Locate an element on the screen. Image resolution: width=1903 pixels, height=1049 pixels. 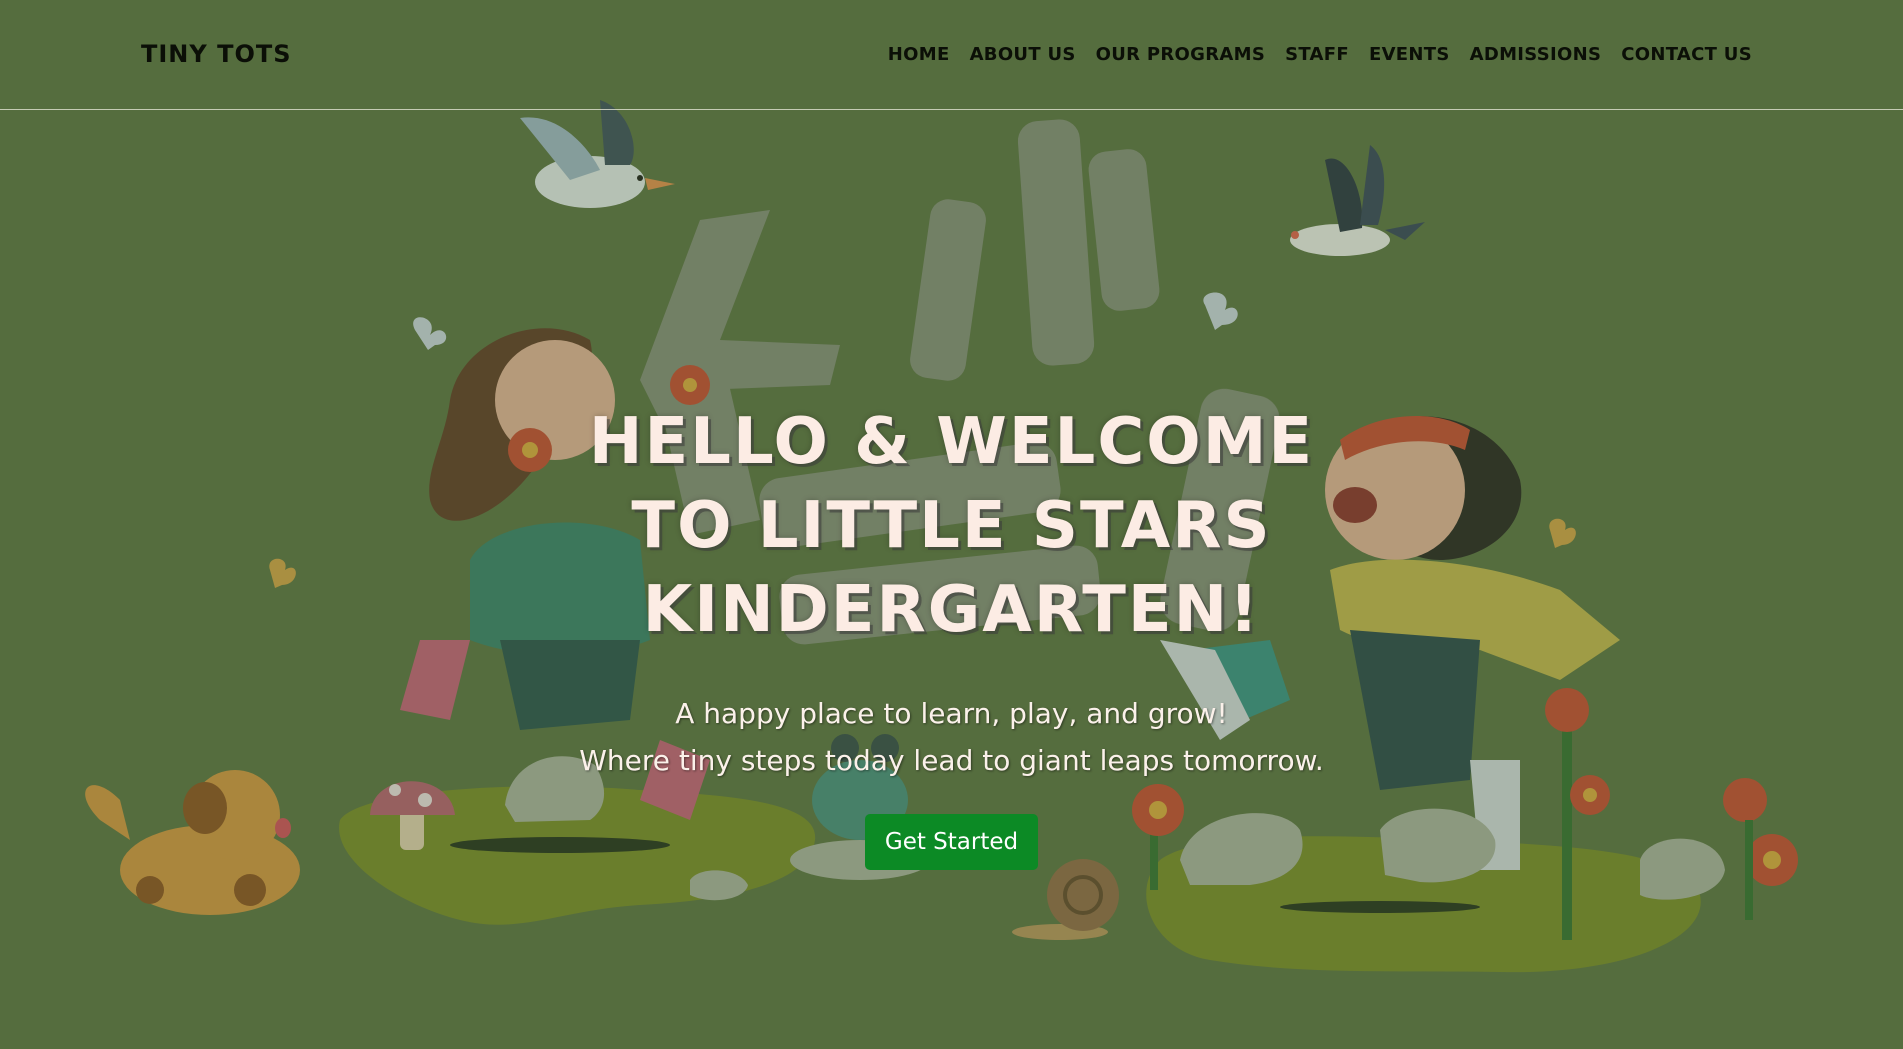
brand-logo: TINY TOTS is located at coordinates (216, 54).